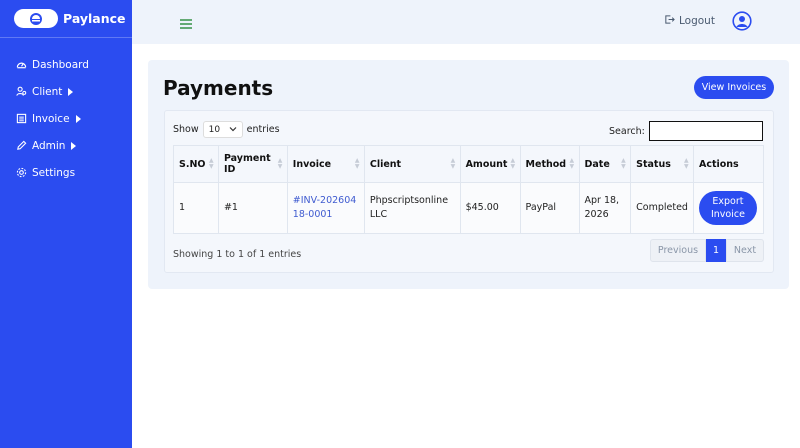 The image size is (800, 448). I want to click on entries-select-value: 10, so click(214, 129).